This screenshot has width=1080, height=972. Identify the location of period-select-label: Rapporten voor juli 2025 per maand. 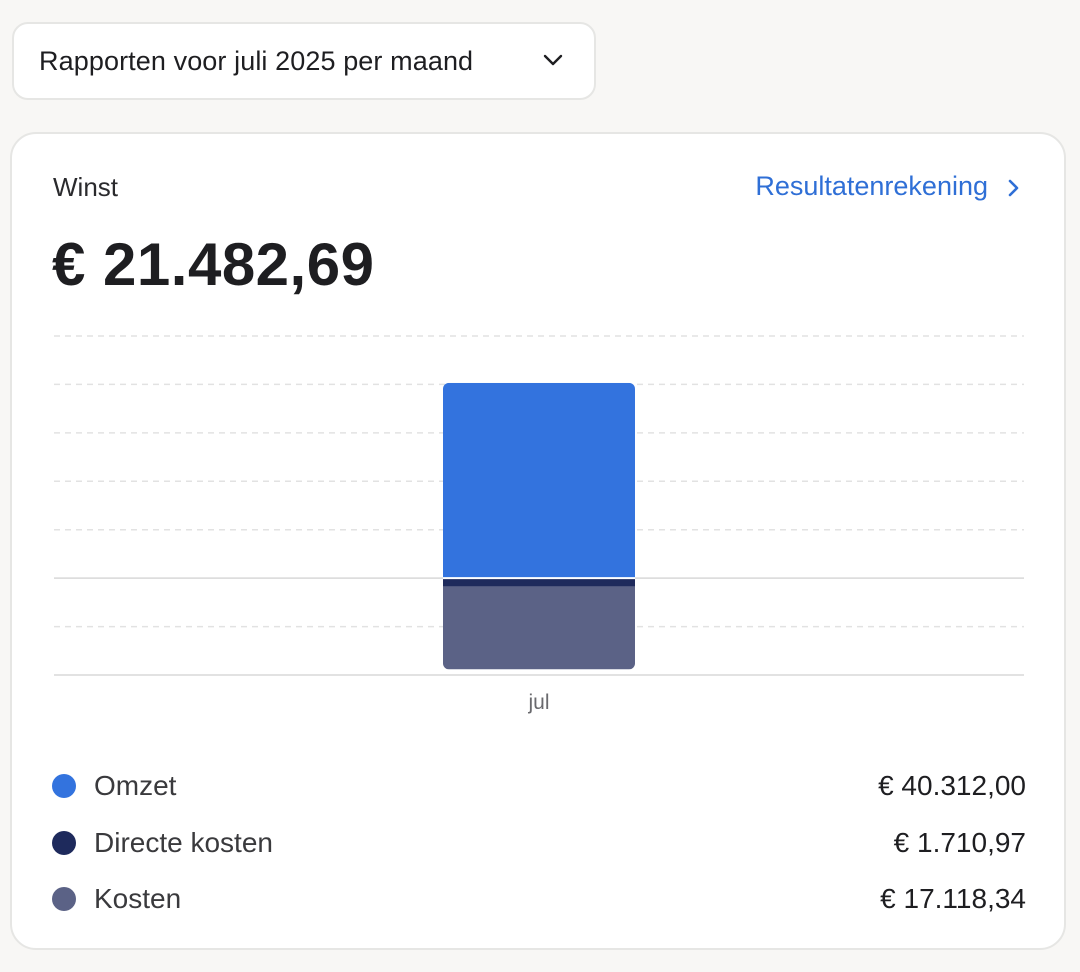
(256, 60).